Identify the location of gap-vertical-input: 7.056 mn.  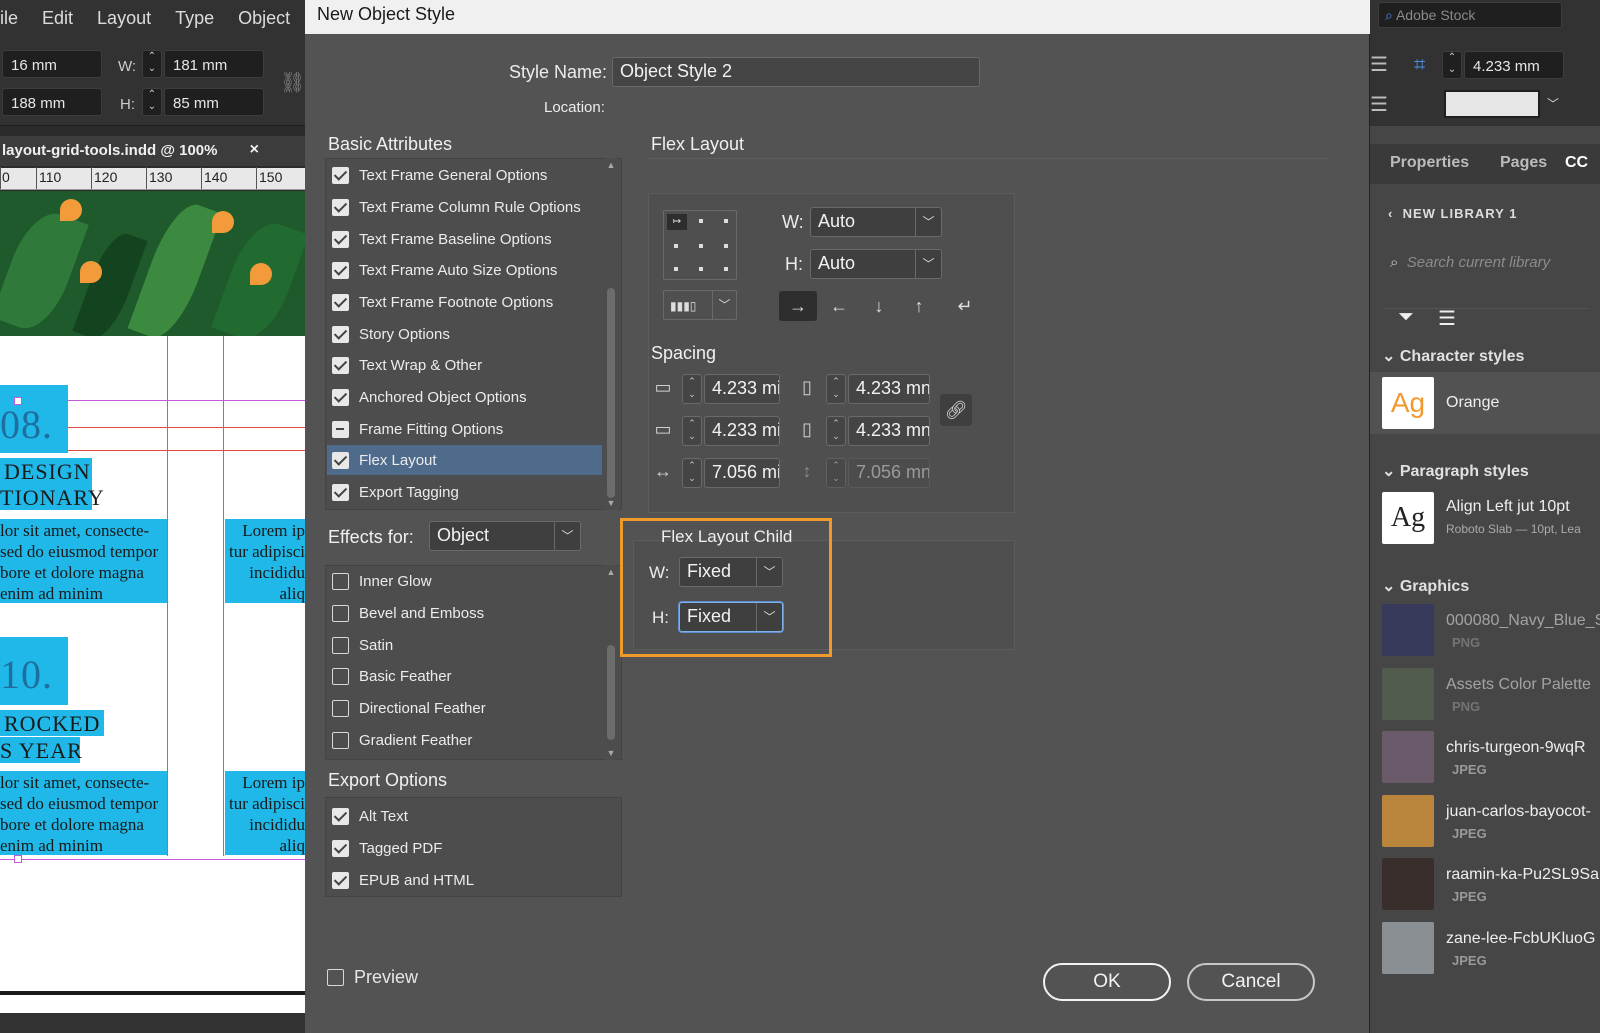
(889, 473).